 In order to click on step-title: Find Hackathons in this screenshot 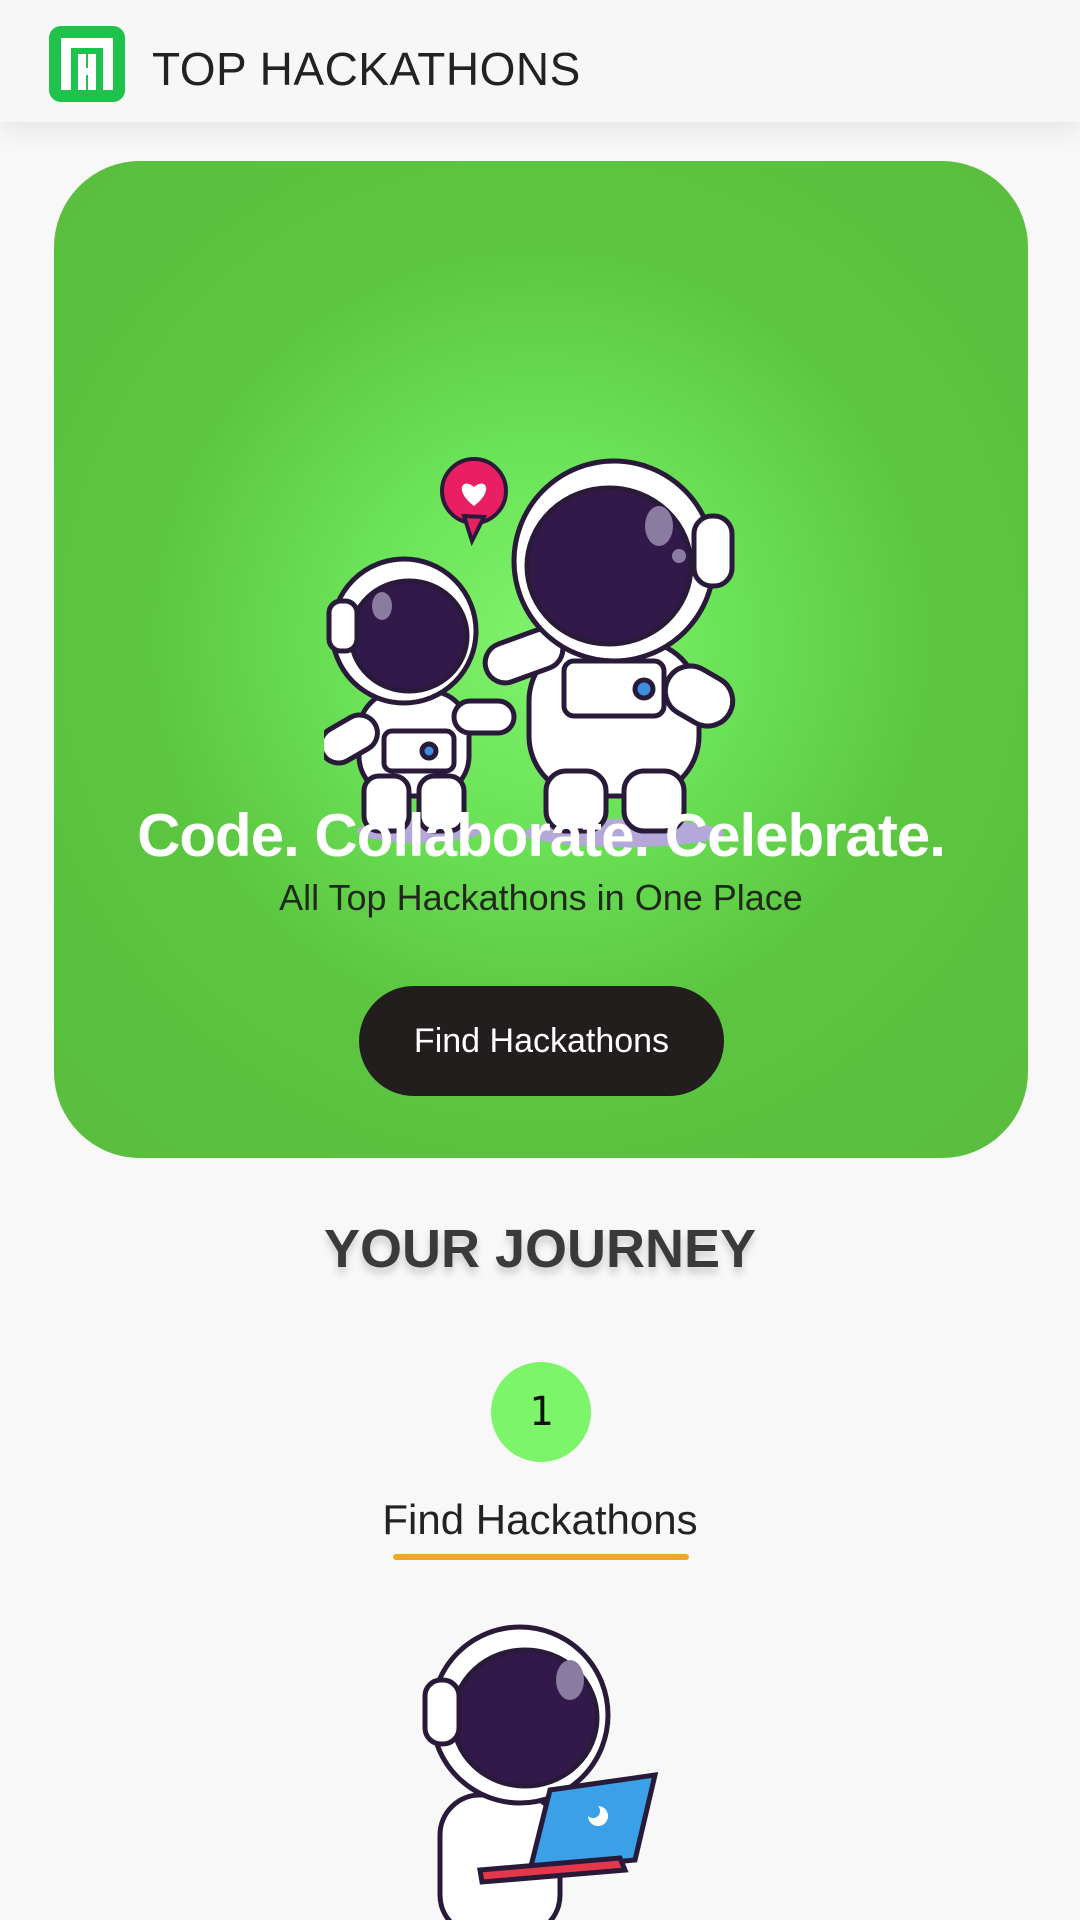, I will do `click(540, 1519)`.